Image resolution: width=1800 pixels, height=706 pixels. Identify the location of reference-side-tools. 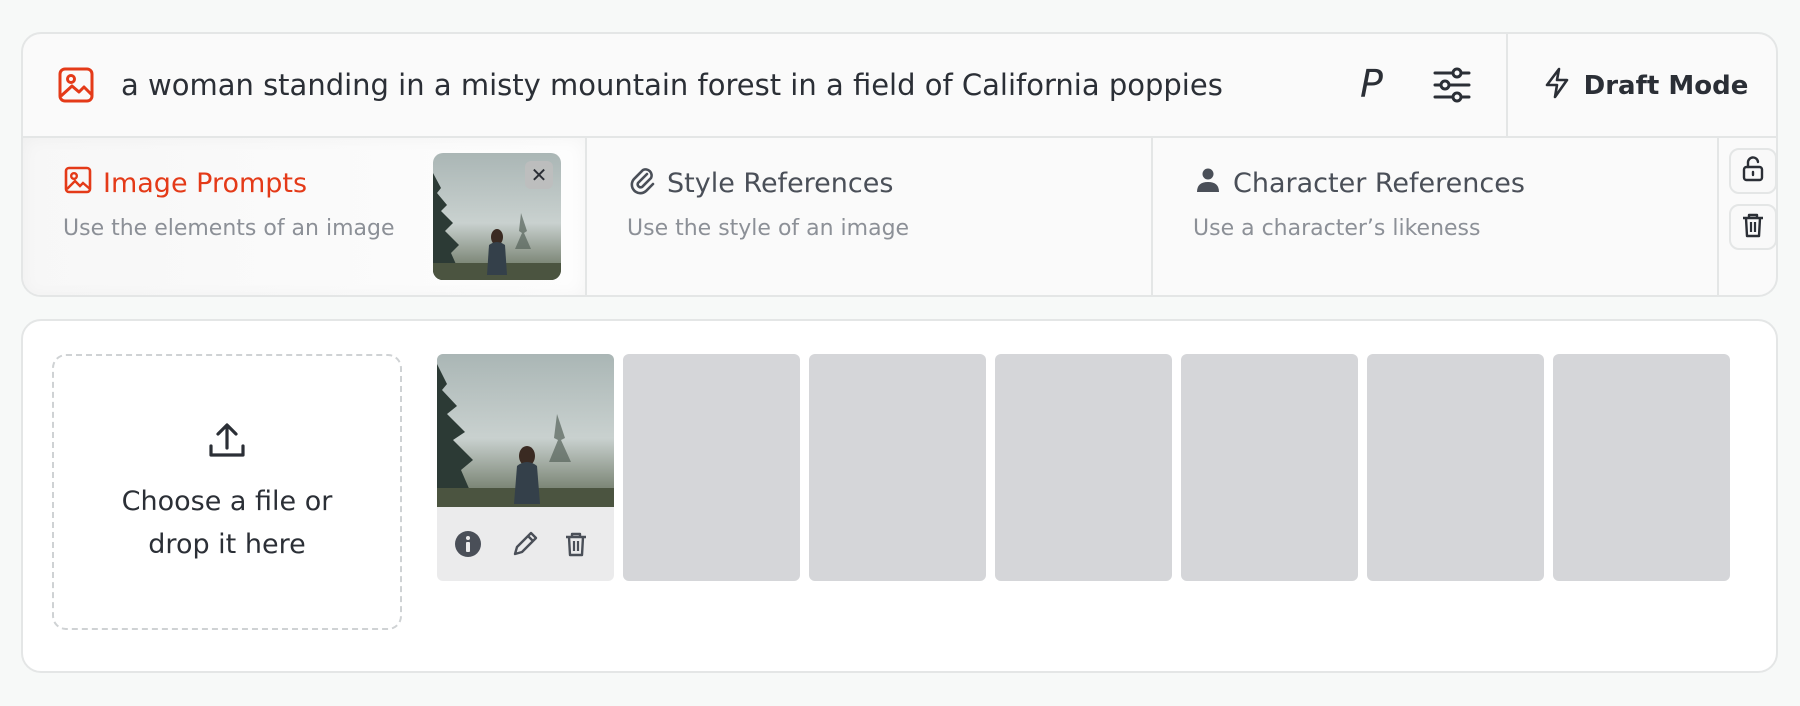
(1747, 216).